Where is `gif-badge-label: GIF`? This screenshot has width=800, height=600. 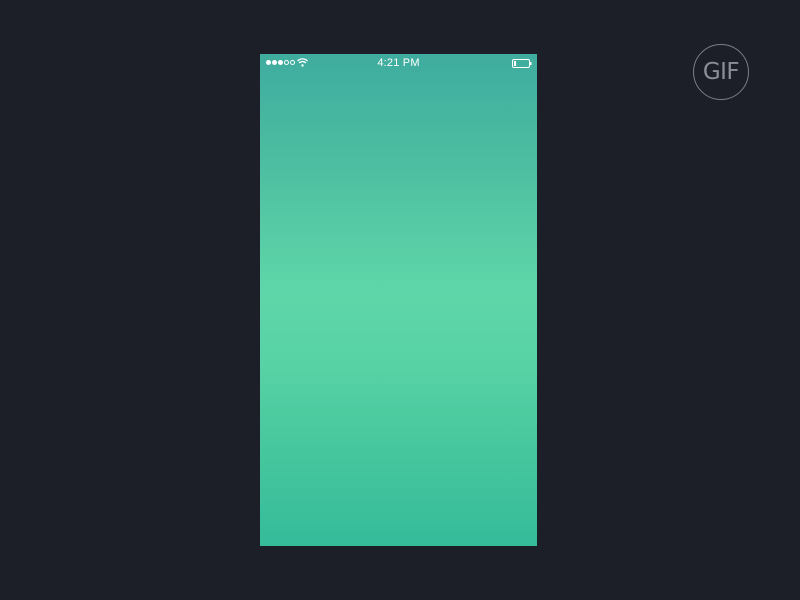
gif-badge-label: GIF is located at coordinates (721, 72).